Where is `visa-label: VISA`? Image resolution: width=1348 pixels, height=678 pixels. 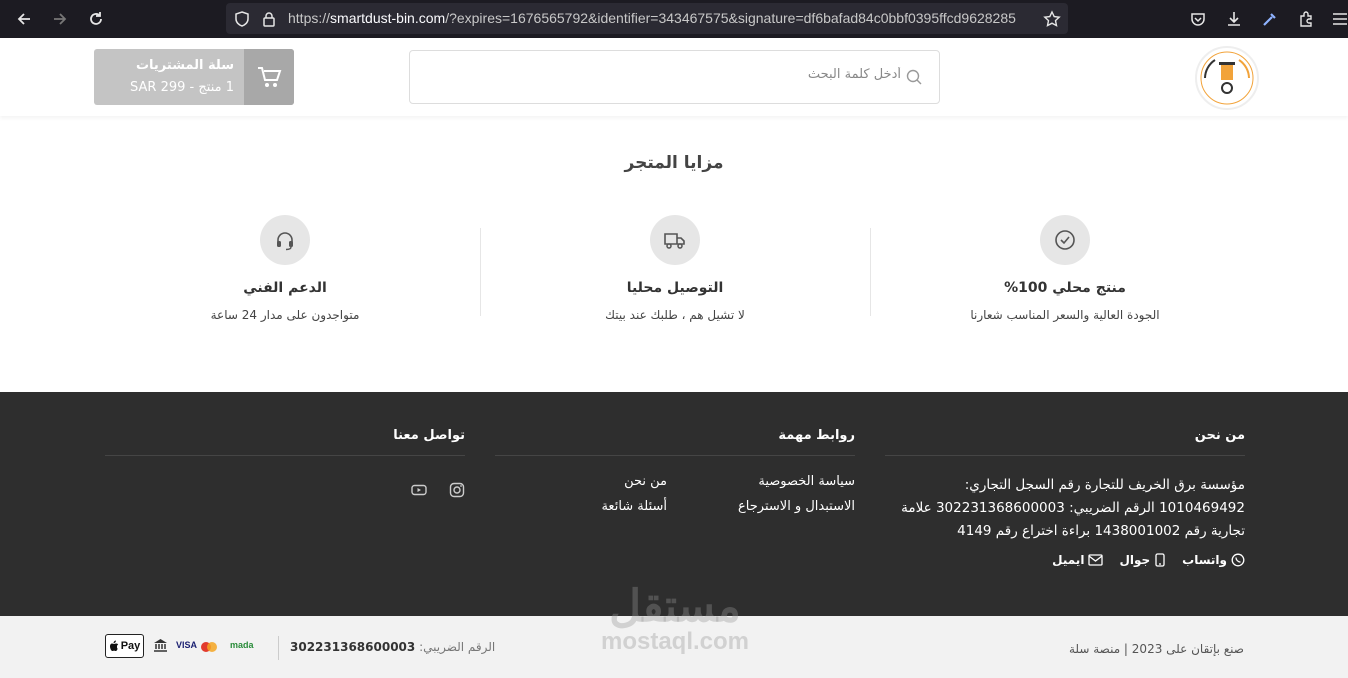 visa-label: VISA is located at coordinates (187, 645).